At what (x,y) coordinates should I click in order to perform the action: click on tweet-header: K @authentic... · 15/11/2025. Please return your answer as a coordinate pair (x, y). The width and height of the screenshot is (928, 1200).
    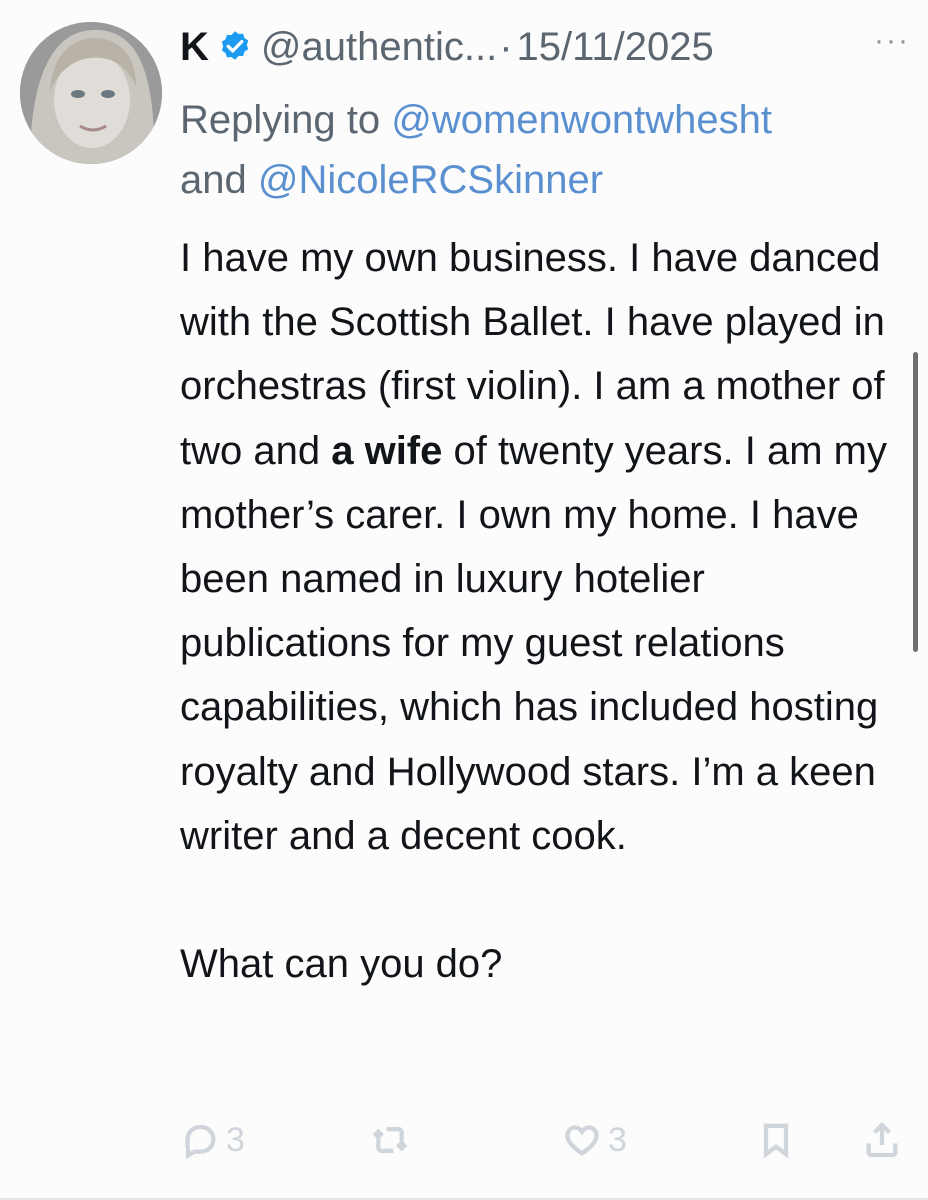
    Looking at the image, I should click on (549, 47).